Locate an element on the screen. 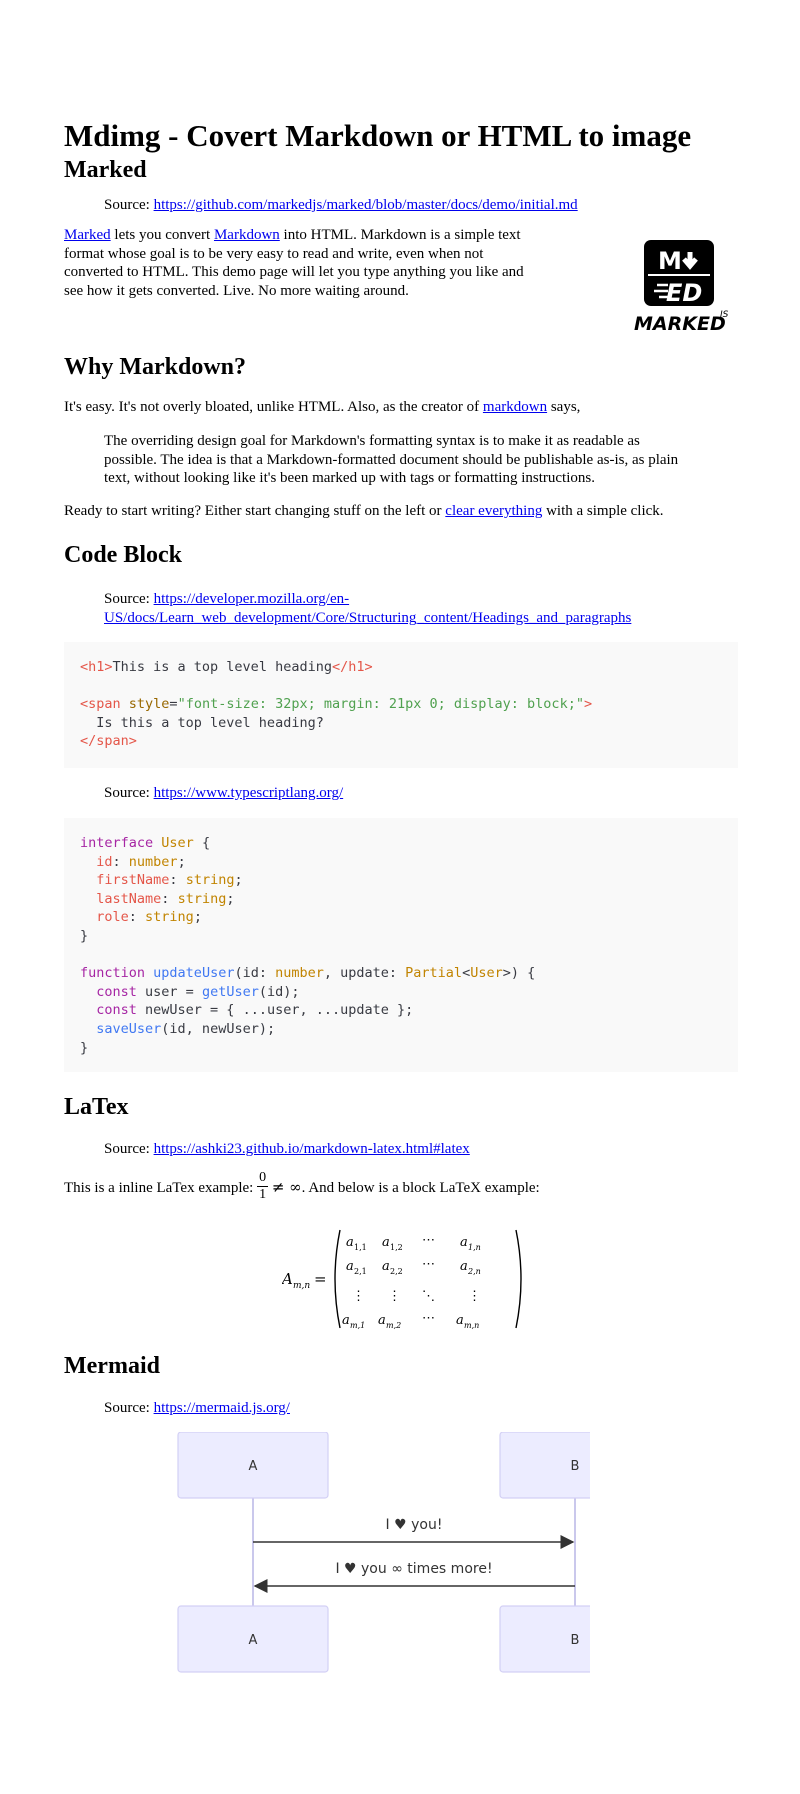  ready-text-end: with a simple click. is located at coordinates (603, 511).